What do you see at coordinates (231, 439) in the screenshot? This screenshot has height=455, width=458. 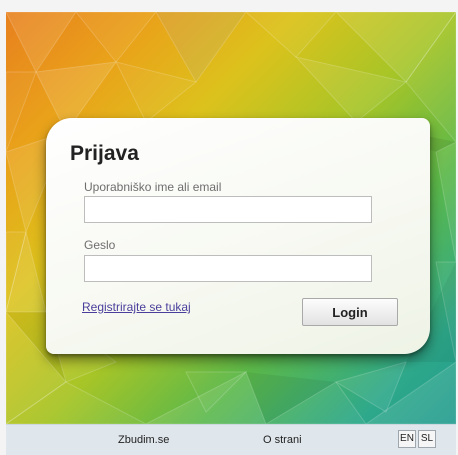 I see `footer: Zbudim.se O strani EN SL` at bounding box center [231, 439].